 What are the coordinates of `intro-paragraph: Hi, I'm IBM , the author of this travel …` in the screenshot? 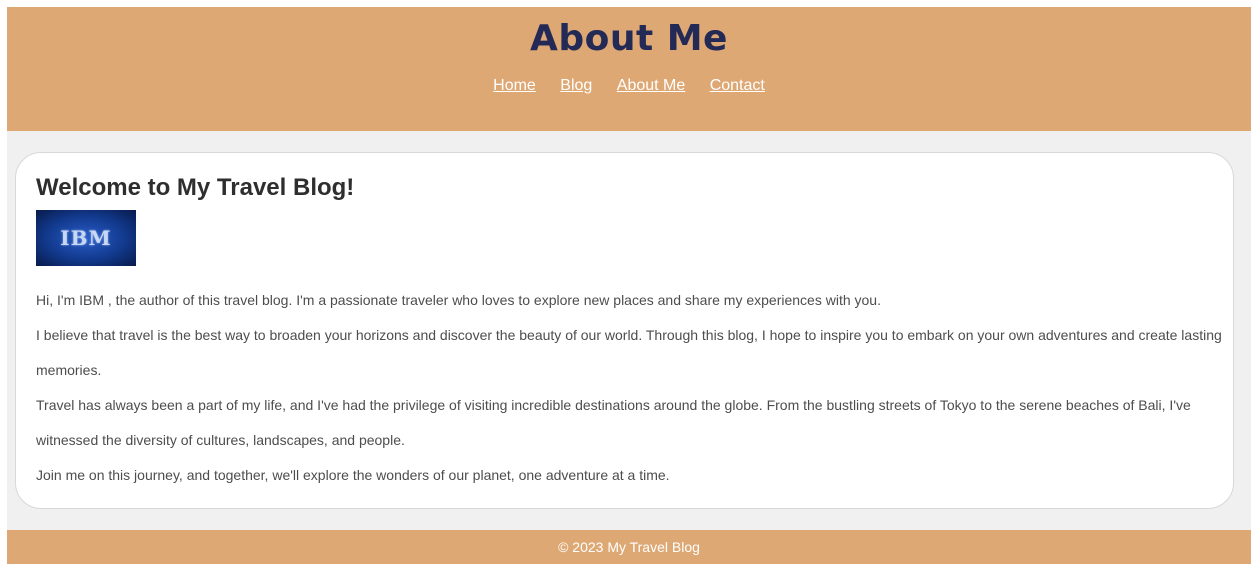 It's located at (458, 300).